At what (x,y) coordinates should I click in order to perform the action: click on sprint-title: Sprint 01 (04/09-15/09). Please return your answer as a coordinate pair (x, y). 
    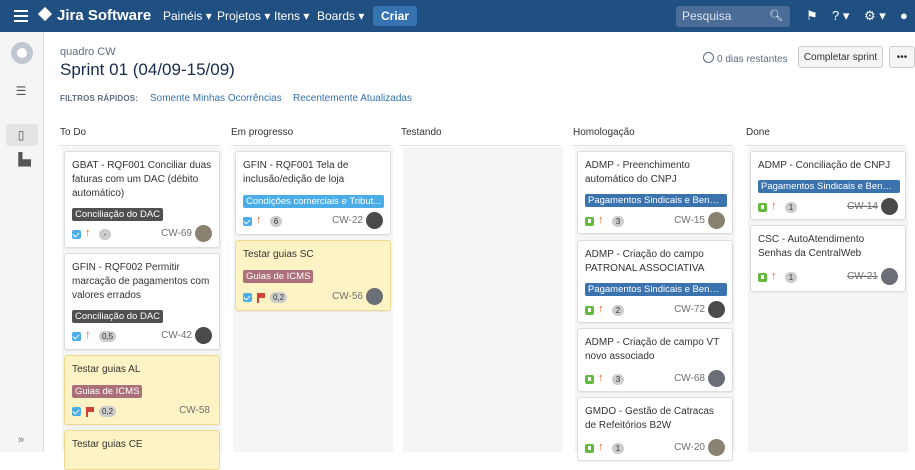
    Looking at the image, I should click on (147, 69).